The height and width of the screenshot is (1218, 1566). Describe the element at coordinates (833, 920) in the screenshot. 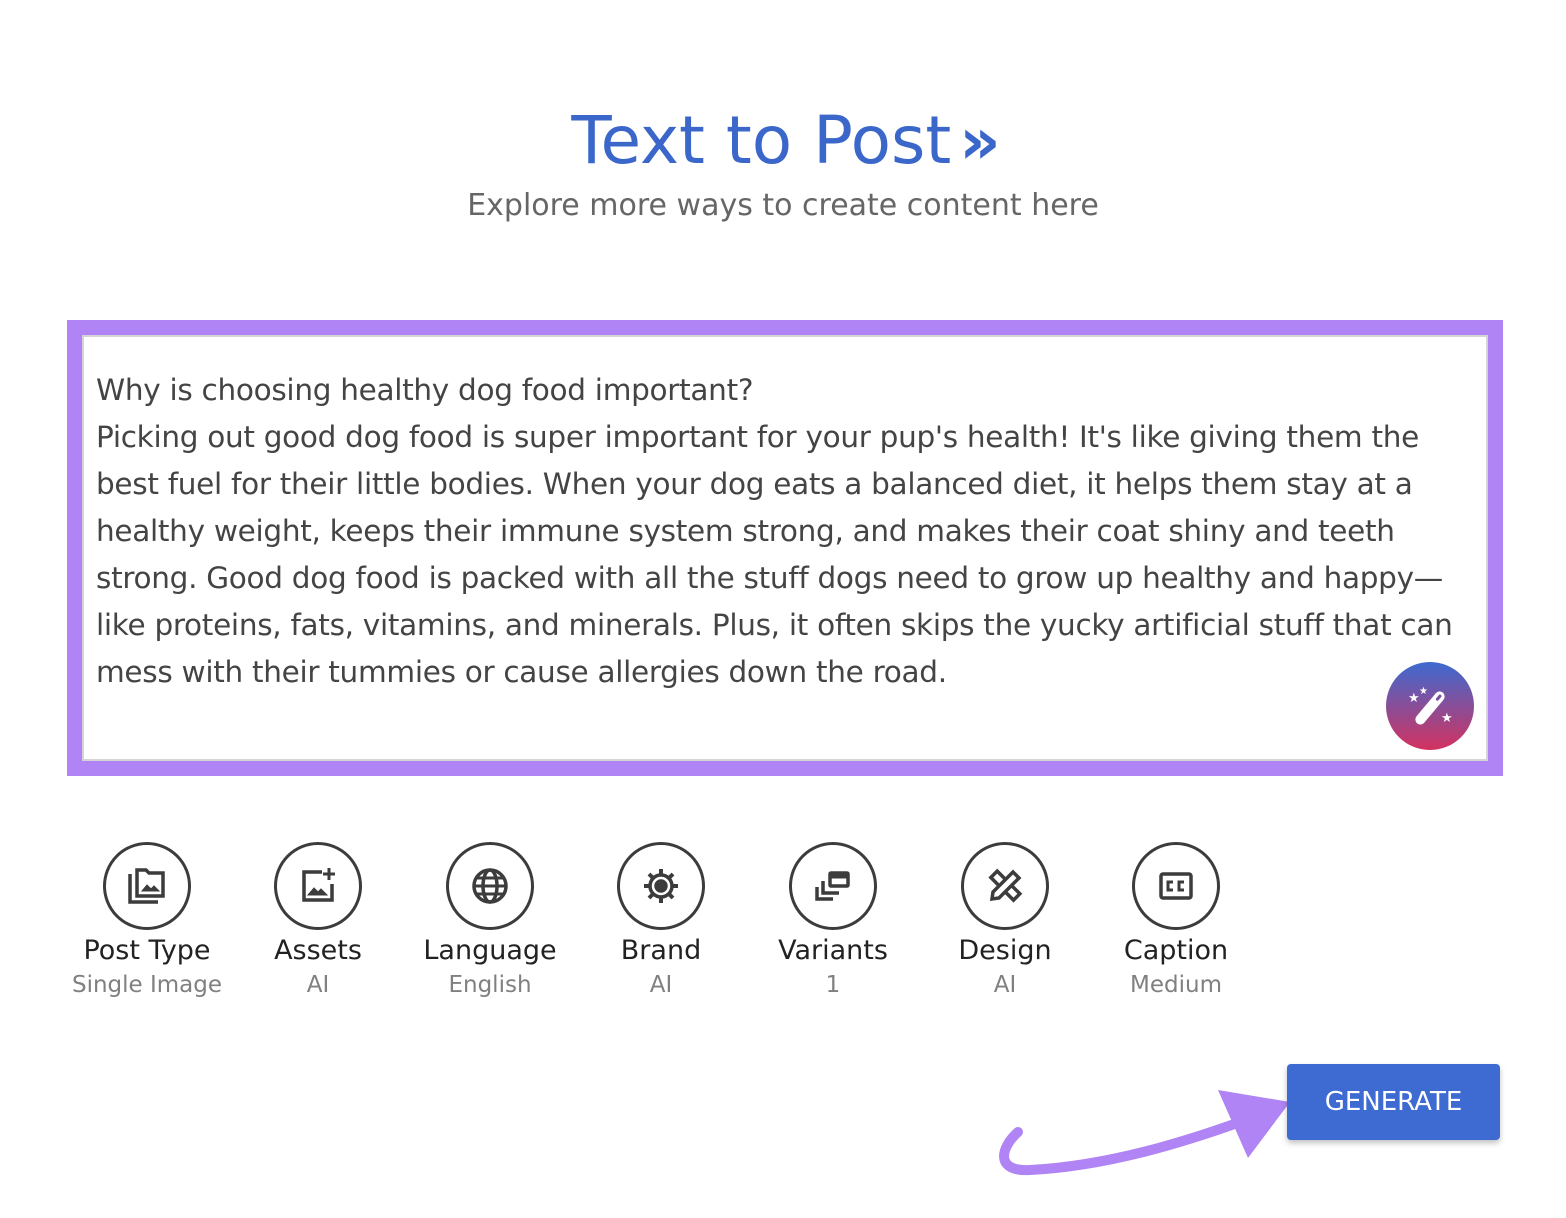

I see `option-variants: Variants 1` at that location.